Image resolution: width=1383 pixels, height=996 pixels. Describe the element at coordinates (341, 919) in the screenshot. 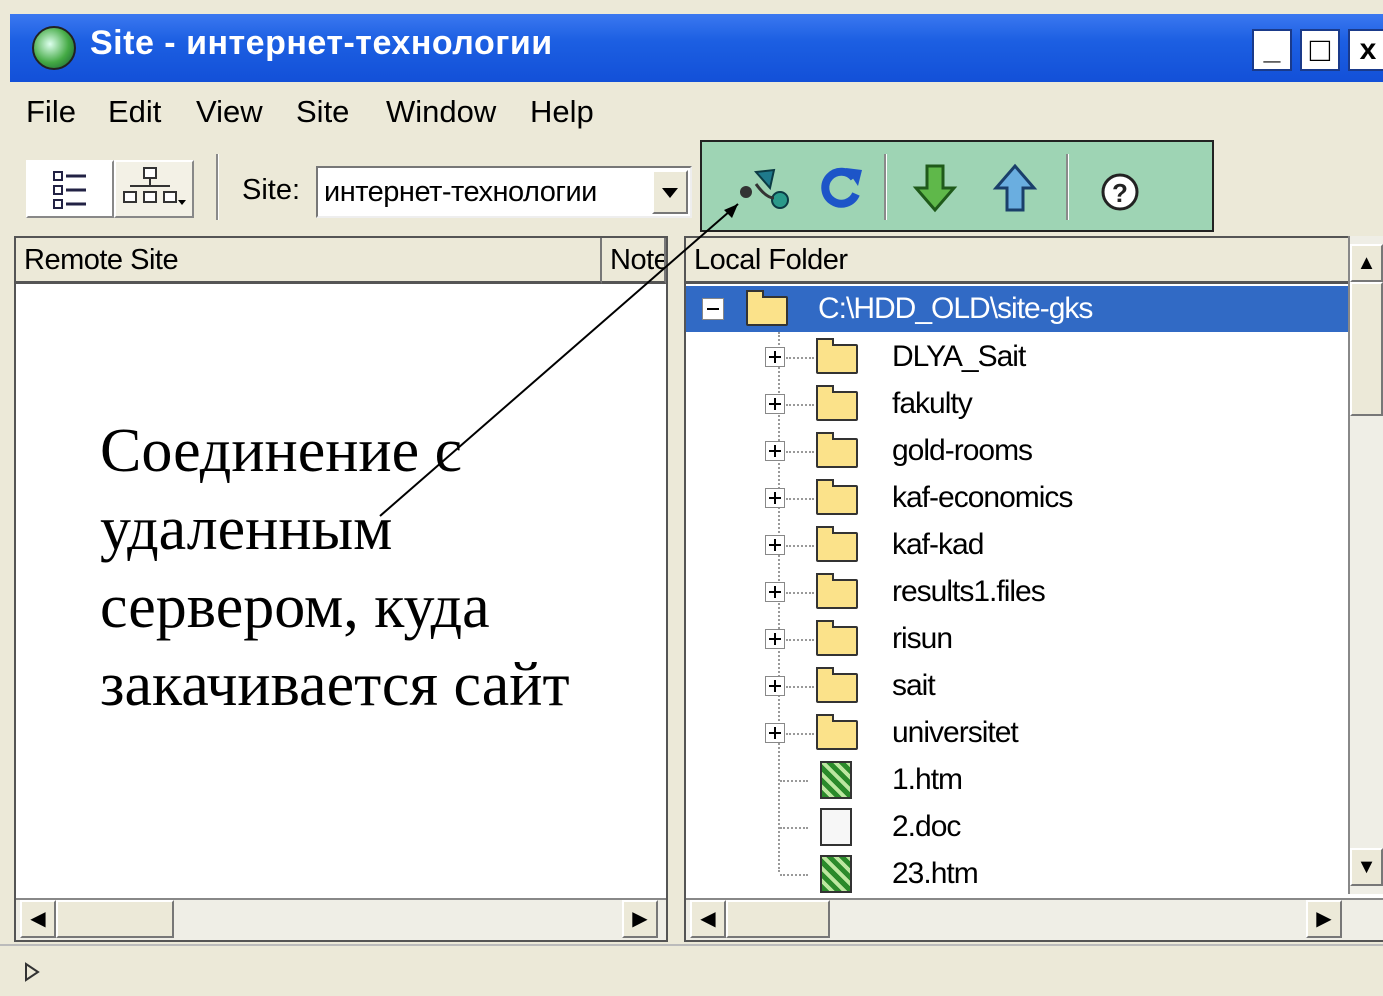

I see `remote-hscrollbar: ◀ ▶` at that location.